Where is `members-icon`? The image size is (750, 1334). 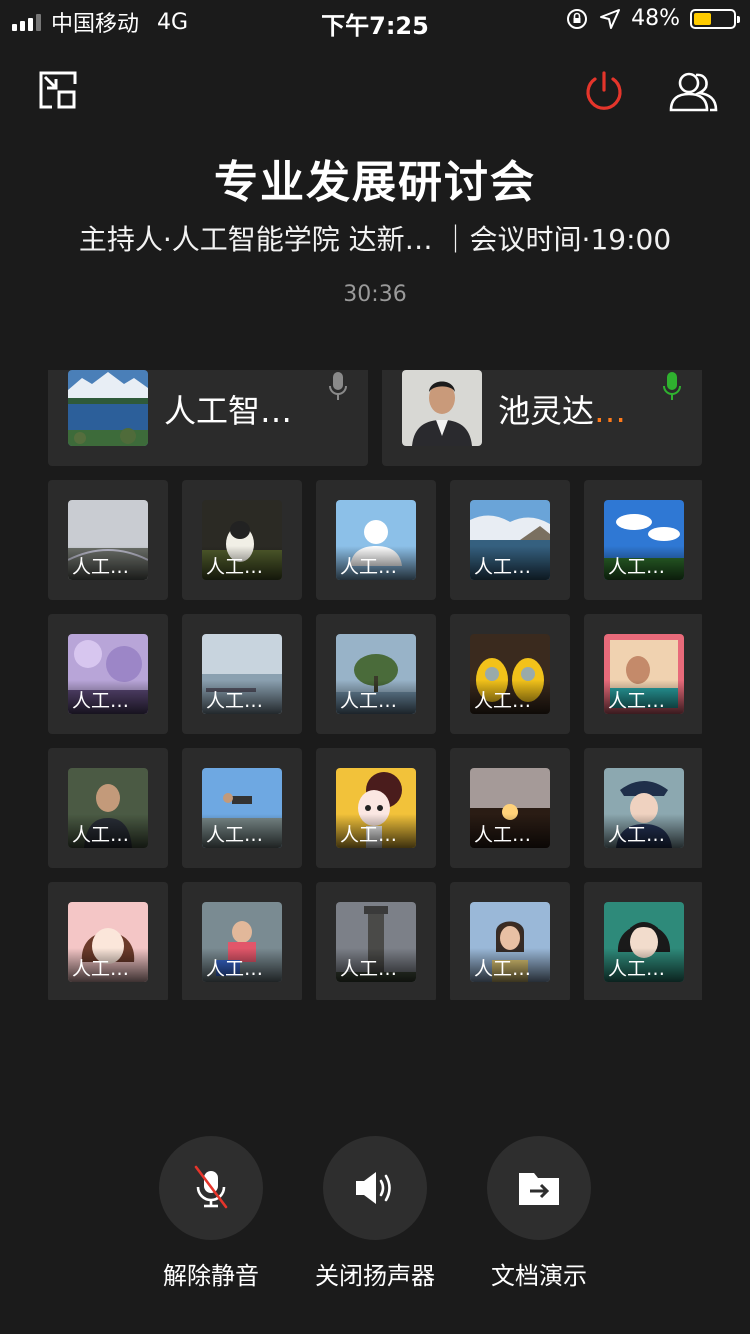 members-icon is located at coordinates (693, 92).